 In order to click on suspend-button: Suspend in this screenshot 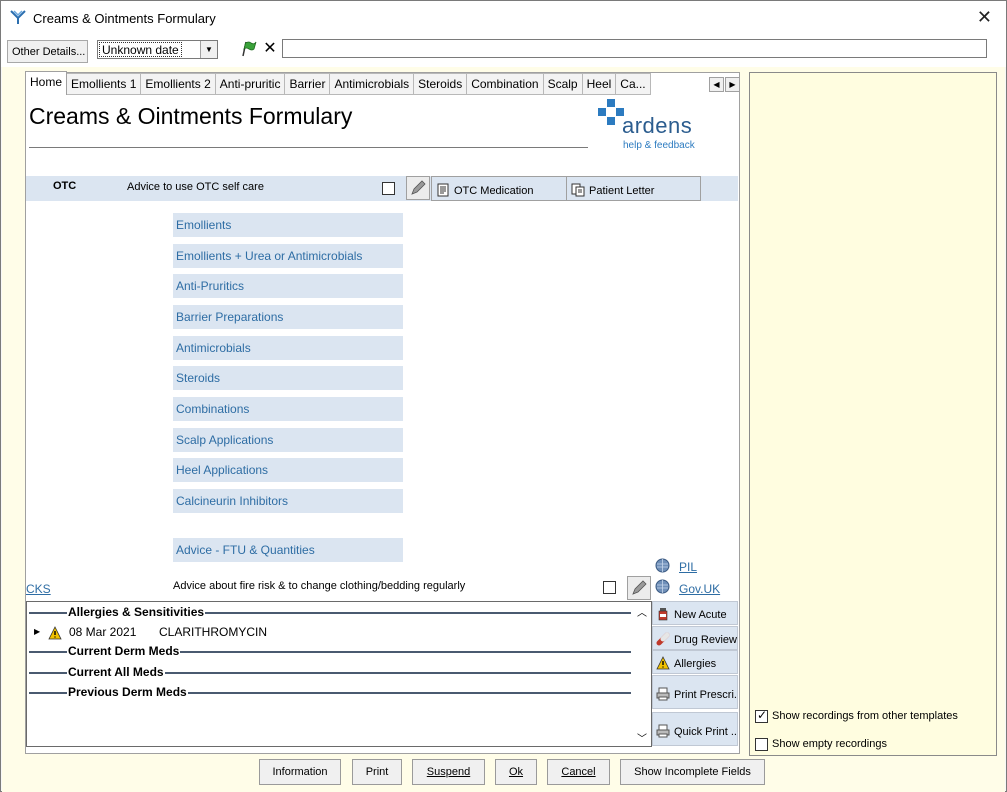, I will do `click(448, 772)`.